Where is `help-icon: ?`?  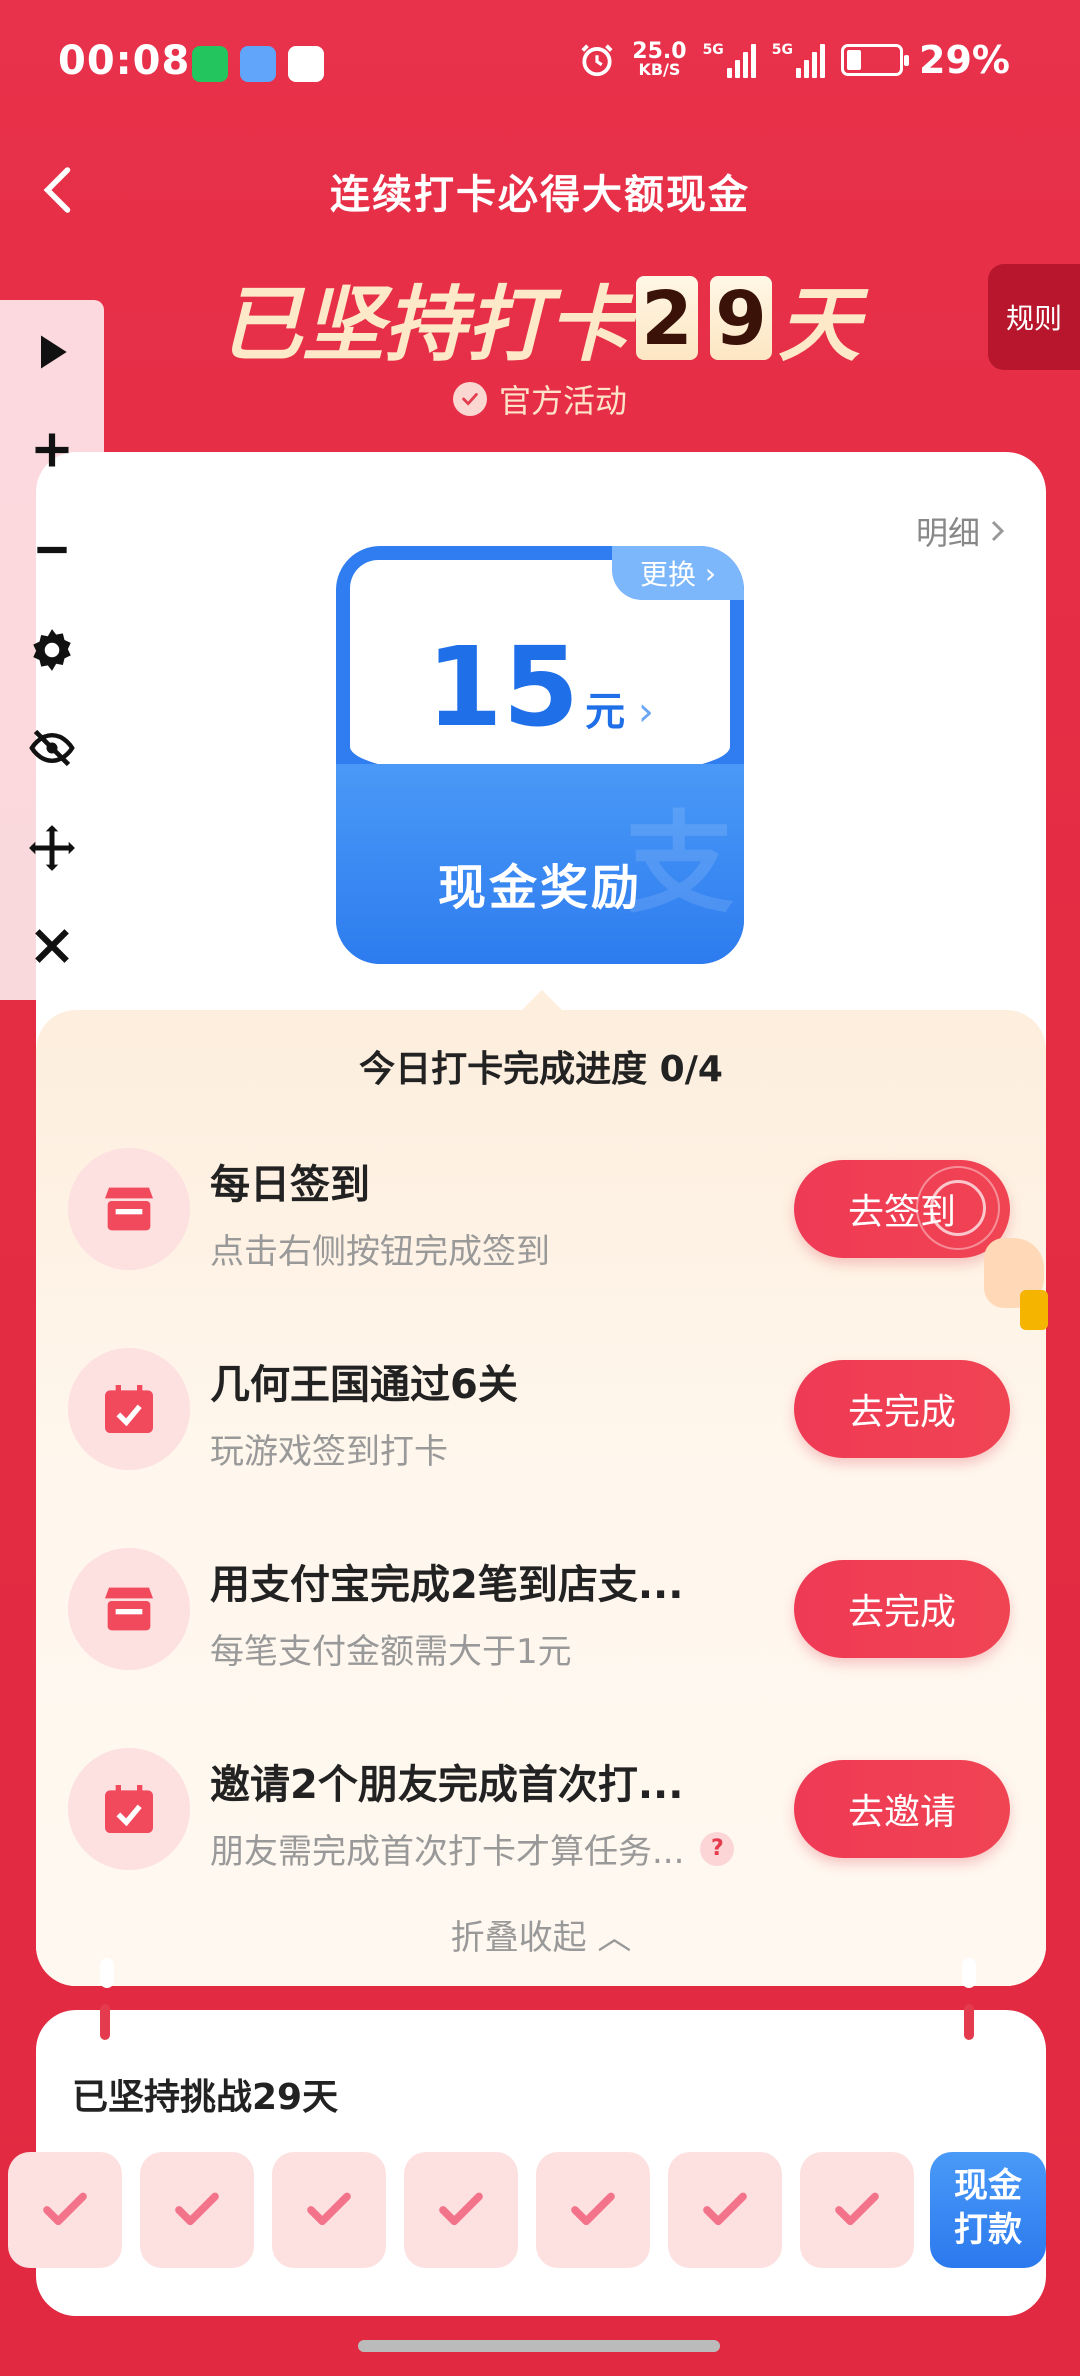
help-icon: ? is located at coordinates (717, 1848).